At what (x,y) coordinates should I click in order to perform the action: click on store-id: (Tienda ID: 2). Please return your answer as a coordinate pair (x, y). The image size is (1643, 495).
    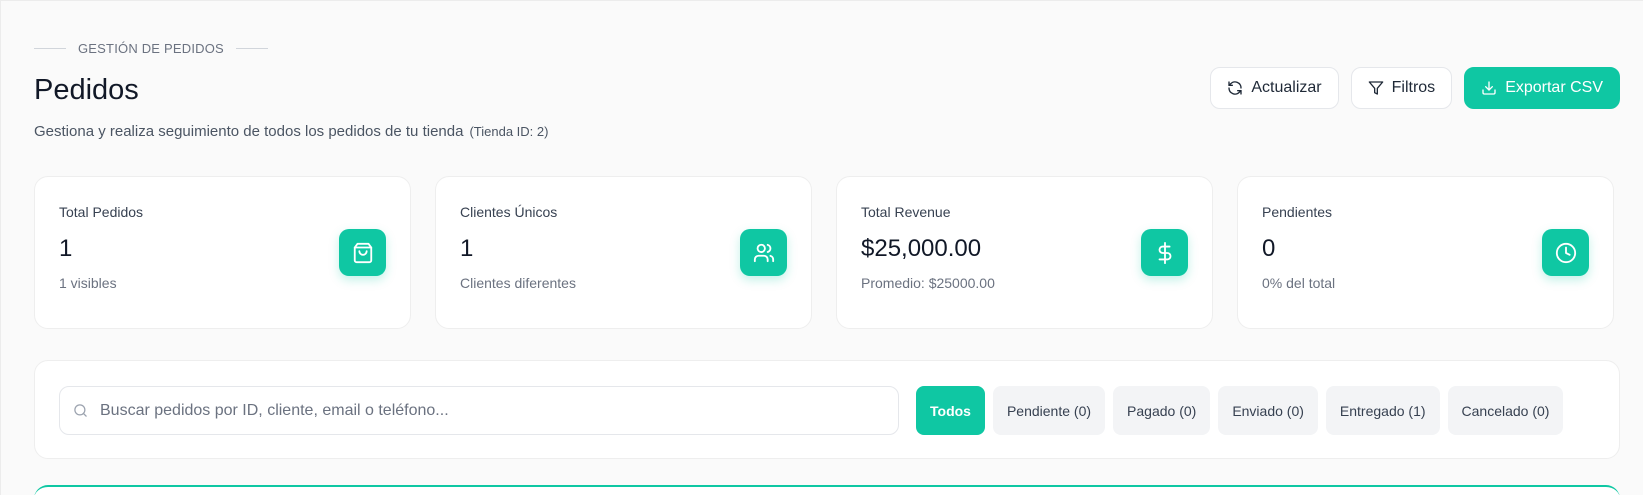
    Looking at the image, I should click on (509, 131).